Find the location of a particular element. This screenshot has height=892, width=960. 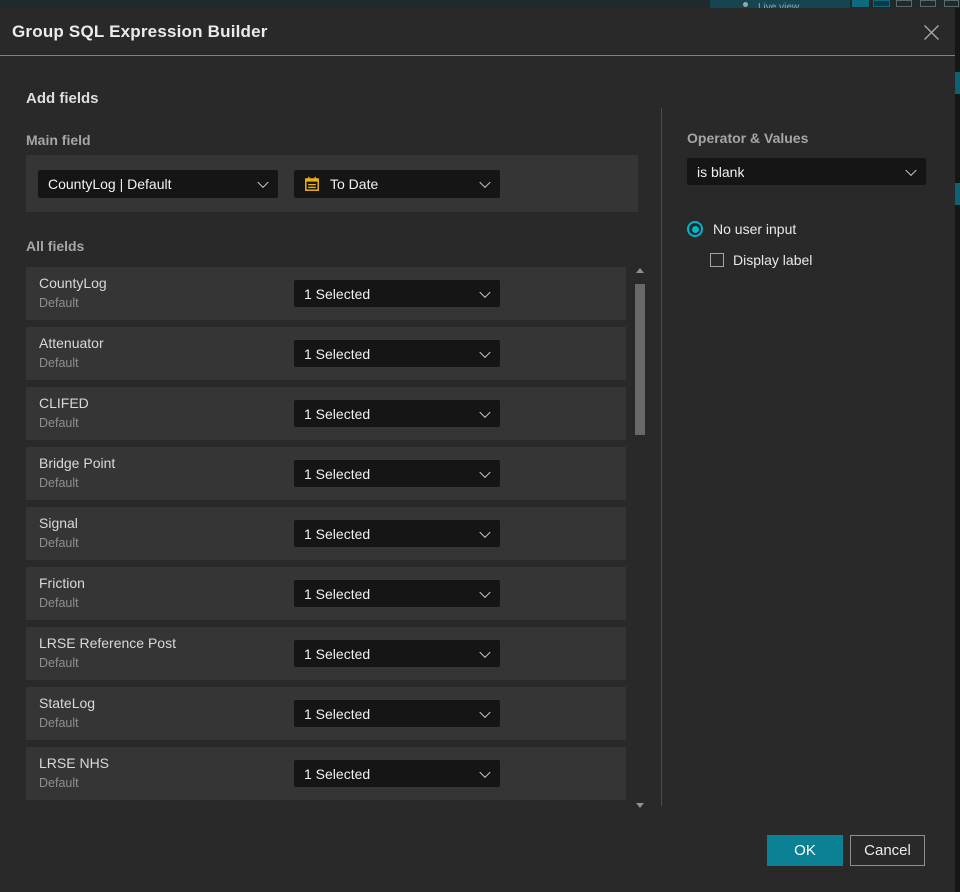

no-user-input-radio is located at coordinates (695, 229).